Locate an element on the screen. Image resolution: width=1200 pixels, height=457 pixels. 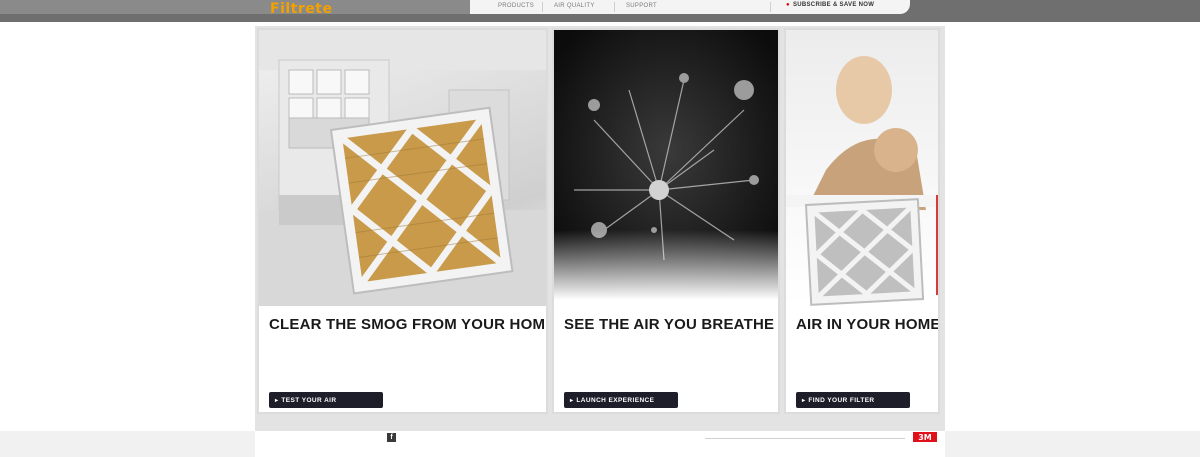
logo: Filtrete is located at coordinates (303, 9).